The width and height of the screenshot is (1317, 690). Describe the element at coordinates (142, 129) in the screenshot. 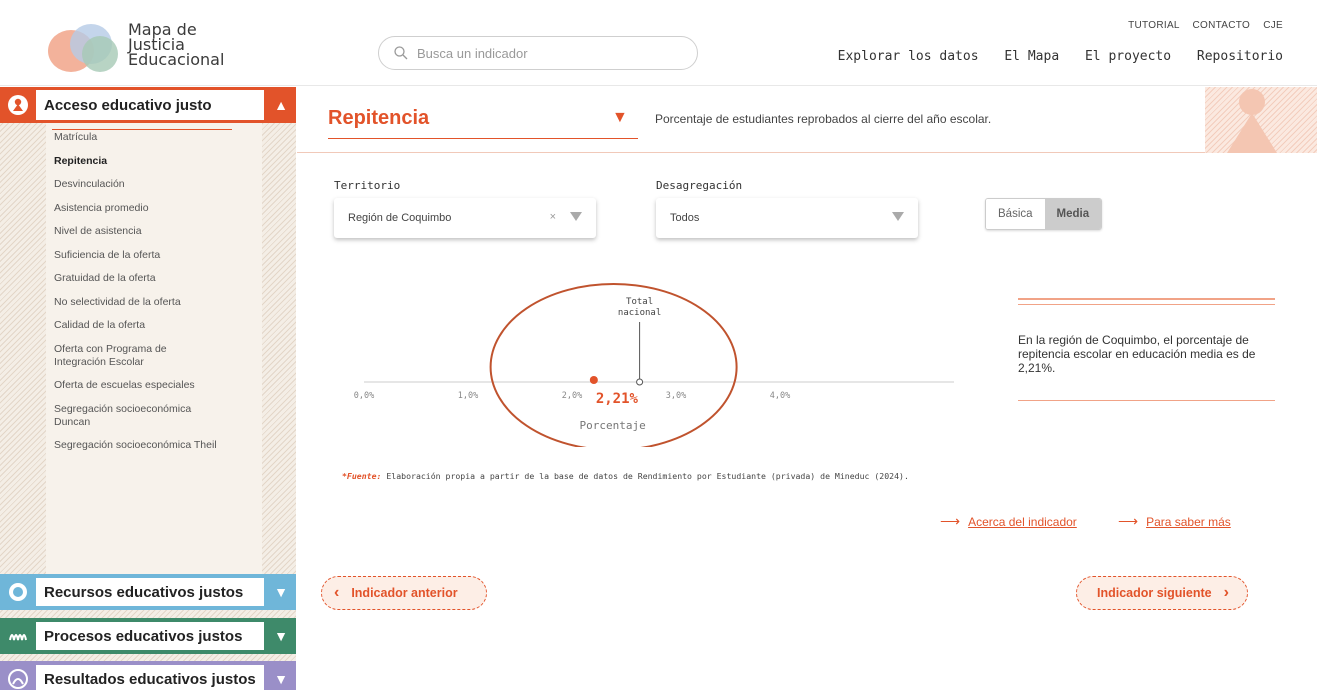

I see `category-underline` at that location.